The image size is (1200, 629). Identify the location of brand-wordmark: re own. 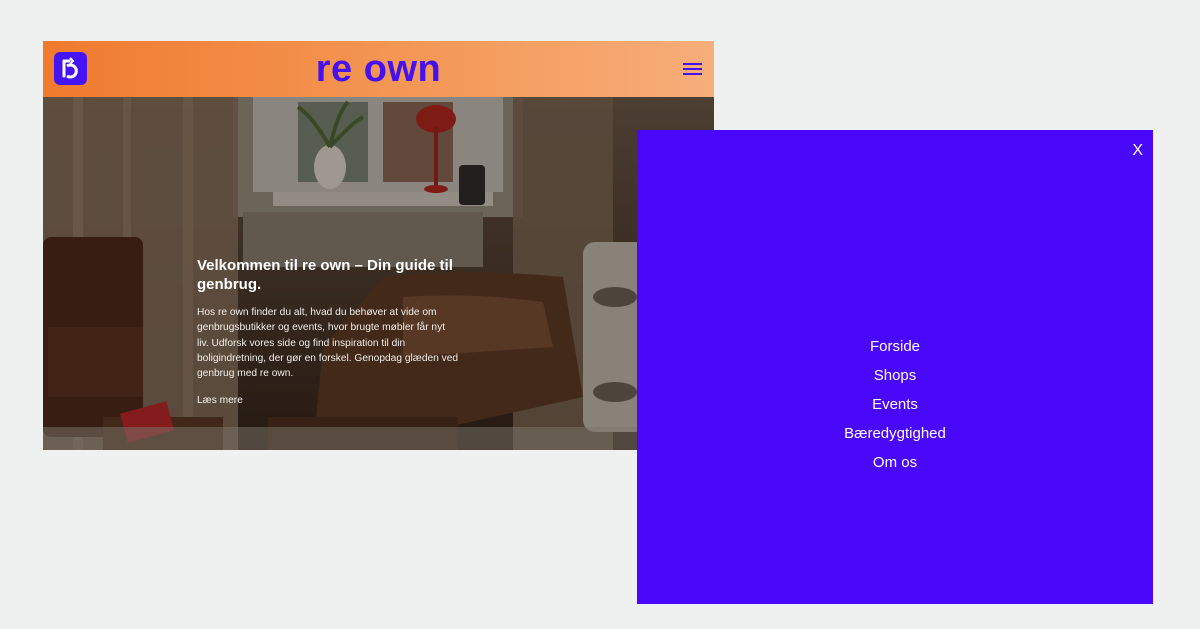
(378, 69).